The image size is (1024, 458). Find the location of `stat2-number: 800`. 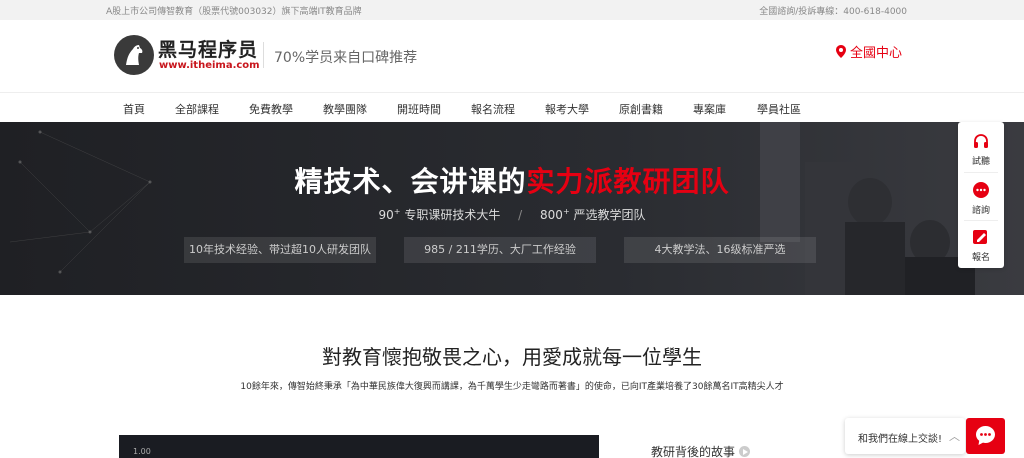

stat2-number: 800 is located at coordinates (551, 215).